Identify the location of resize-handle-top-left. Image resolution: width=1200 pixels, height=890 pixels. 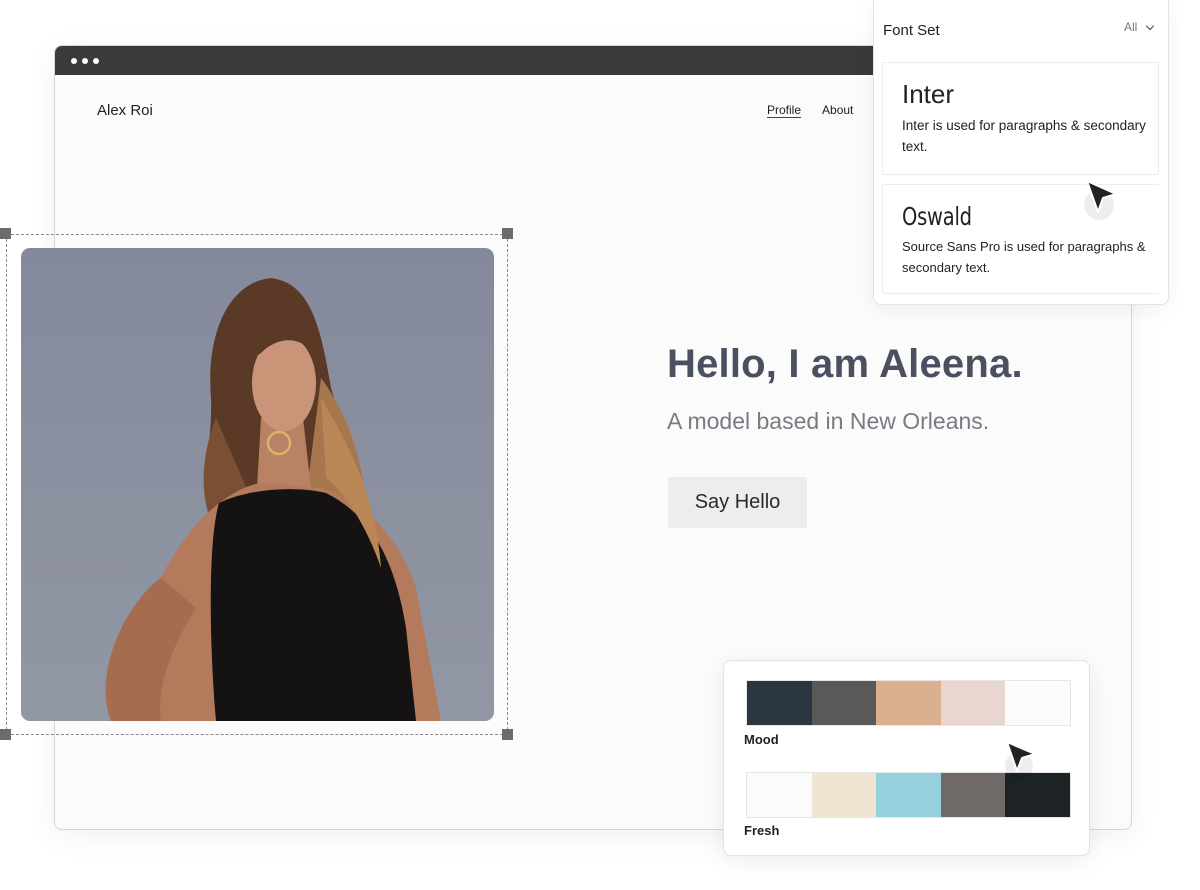
(5, 233).